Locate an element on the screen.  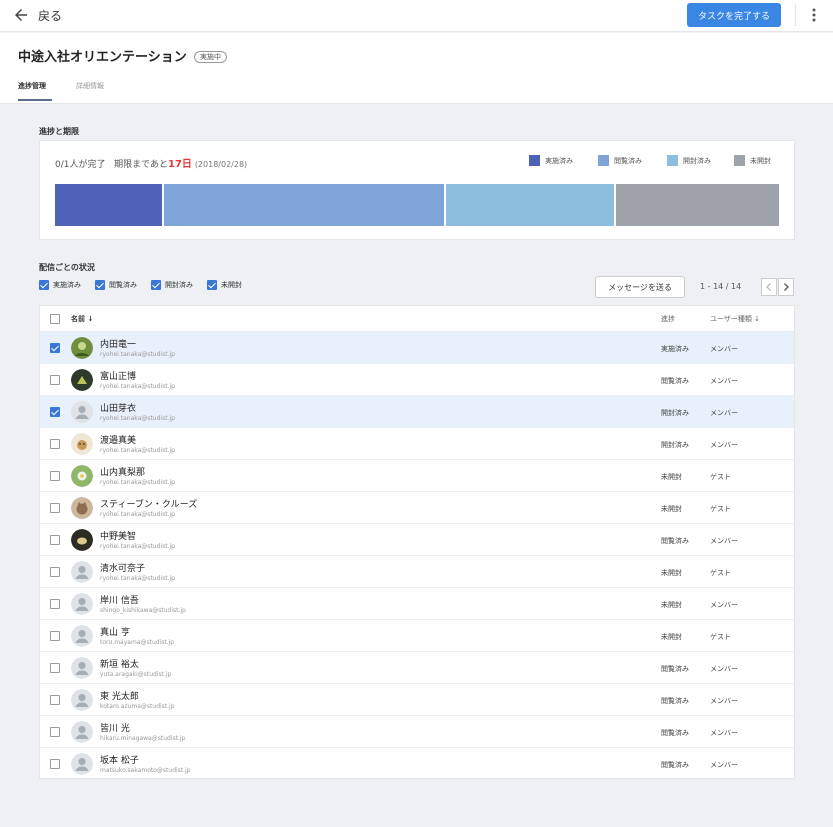
table-row: 東 光太郎 kotaro.azuma@studist.jp 閲覧済み メンバー is located at coordinates (417, 700).